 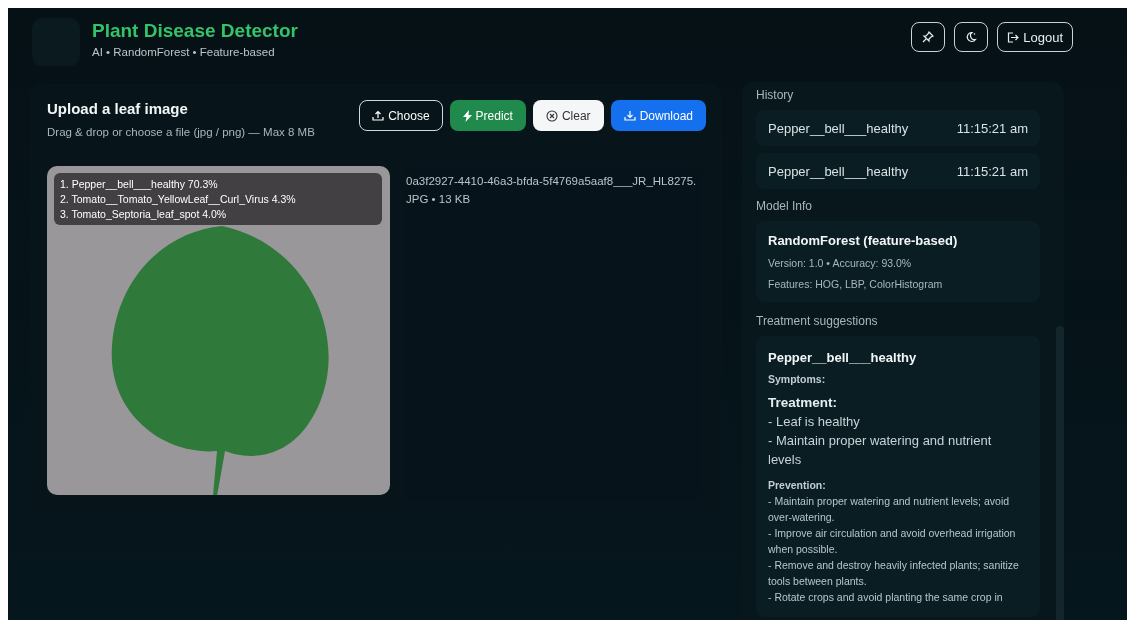 I want to click on upload-title: Upload a leaf image, so click(x=118, y=108).